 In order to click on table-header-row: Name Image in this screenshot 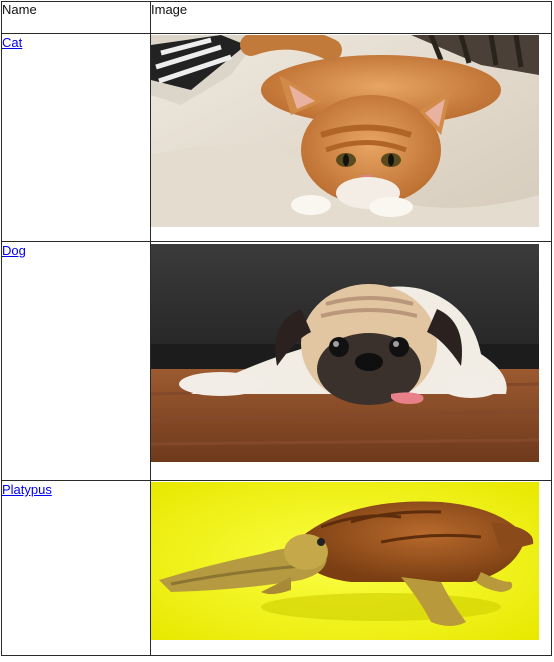, I will do `click(276, 17)`.